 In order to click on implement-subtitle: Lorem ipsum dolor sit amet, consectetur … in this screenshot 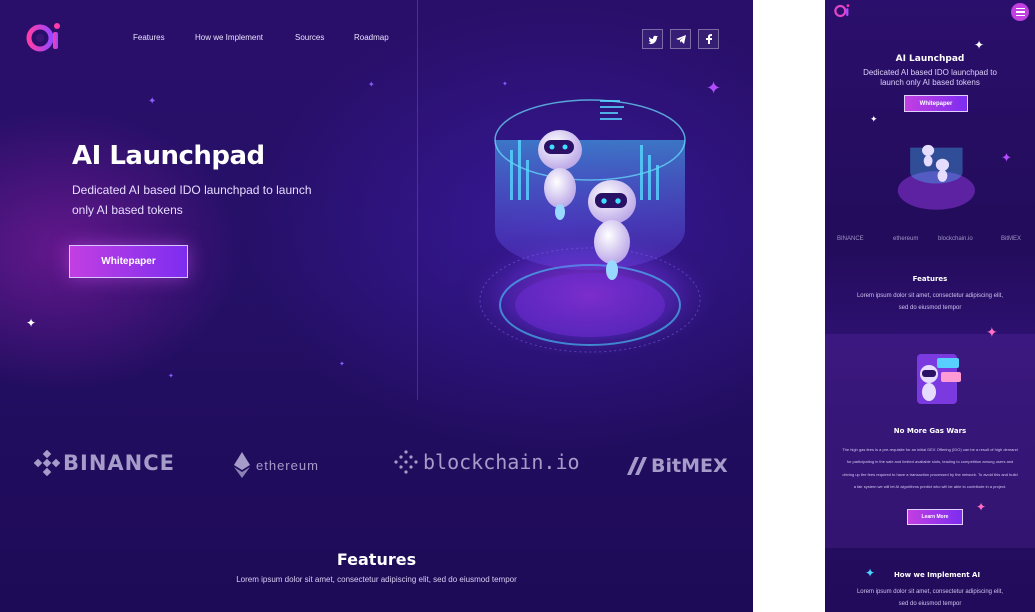, I will do `click(930, 598)`.